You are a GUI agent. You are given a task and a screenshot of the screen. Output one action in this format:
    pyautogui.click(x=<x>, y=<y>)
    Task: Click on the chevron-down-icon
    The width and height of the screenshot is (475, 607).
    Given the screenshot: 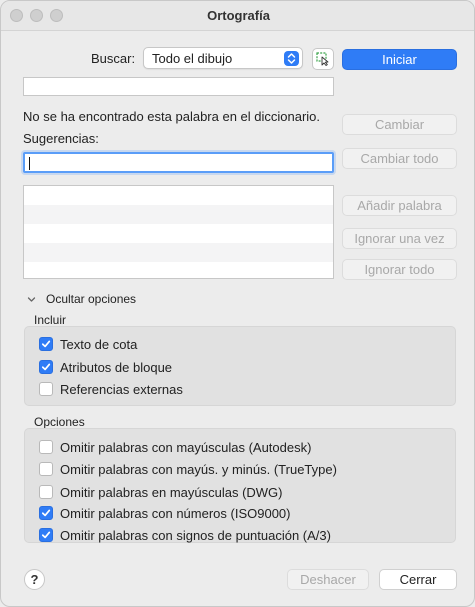 What is the action you would take?
    pyautogui.click(x=31, y=299)
    